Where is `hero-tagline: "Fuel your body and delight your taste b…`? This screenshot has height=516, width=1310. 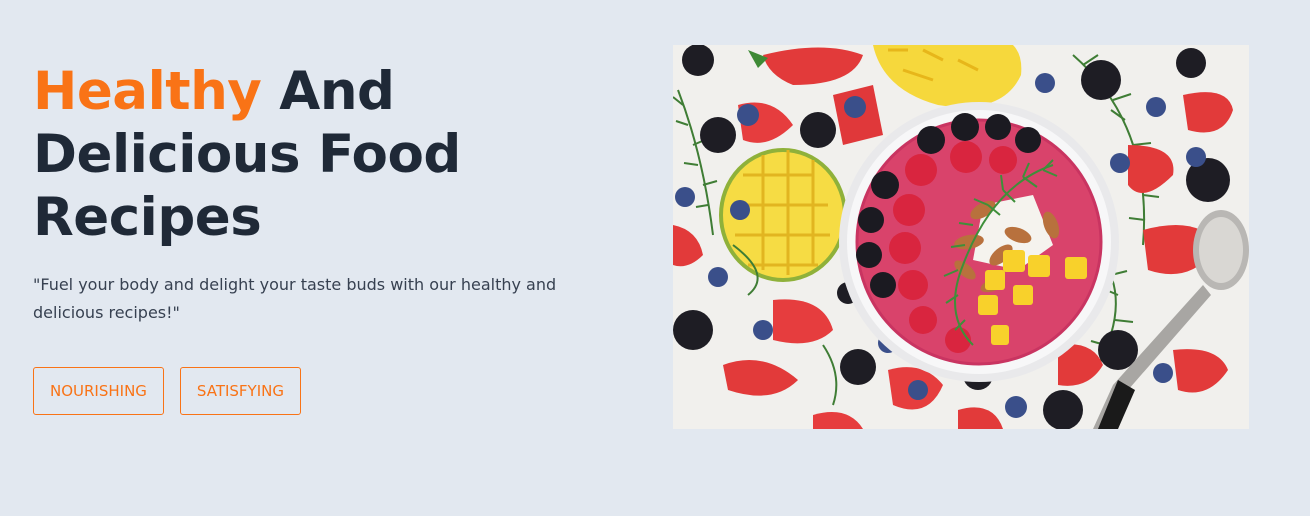
hero-tagline: "Fuel your body and delight your taste b… is located at coordinates (295, 298).